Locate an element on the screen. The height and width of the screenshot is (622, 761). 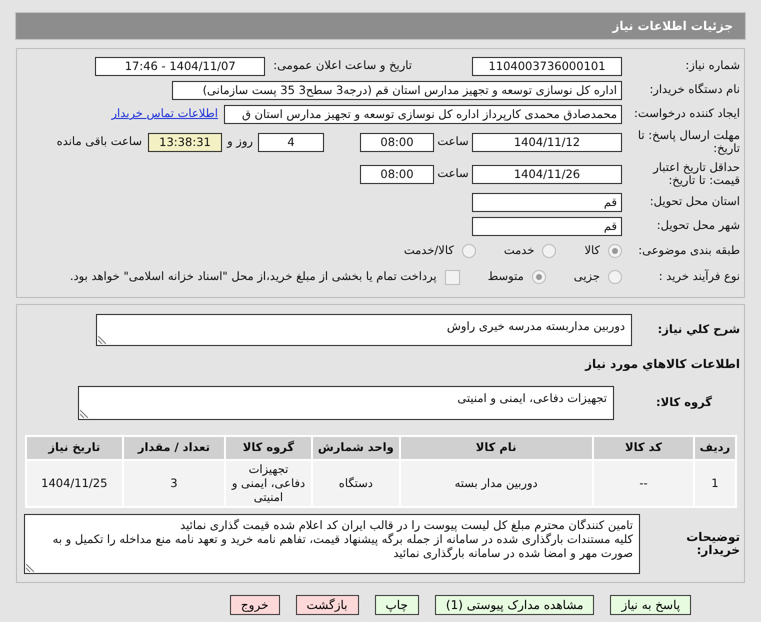
table-cell: 3 is located at coordinates (174, 484).